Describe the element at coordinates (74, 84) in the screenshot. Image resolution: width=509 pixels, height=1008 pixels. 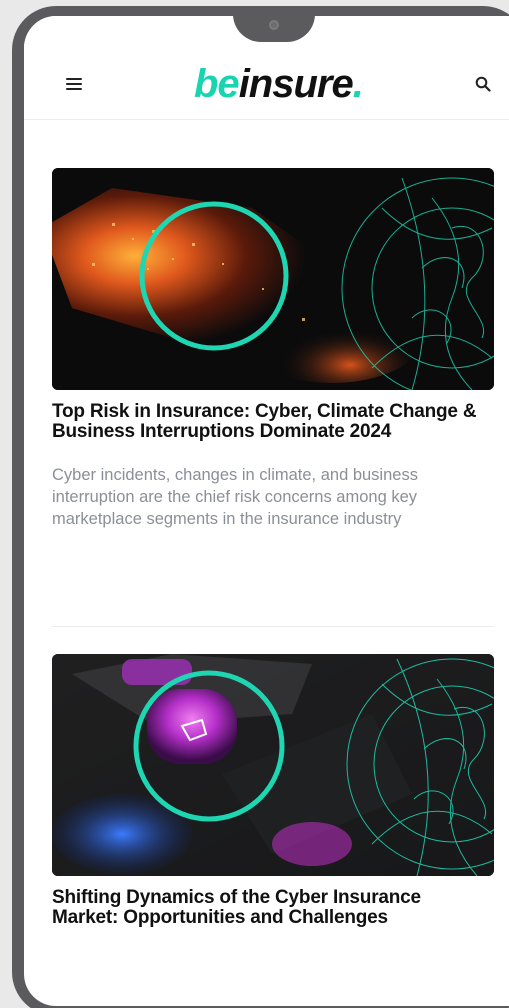
I see `hamburger-menu-icon` at that location.